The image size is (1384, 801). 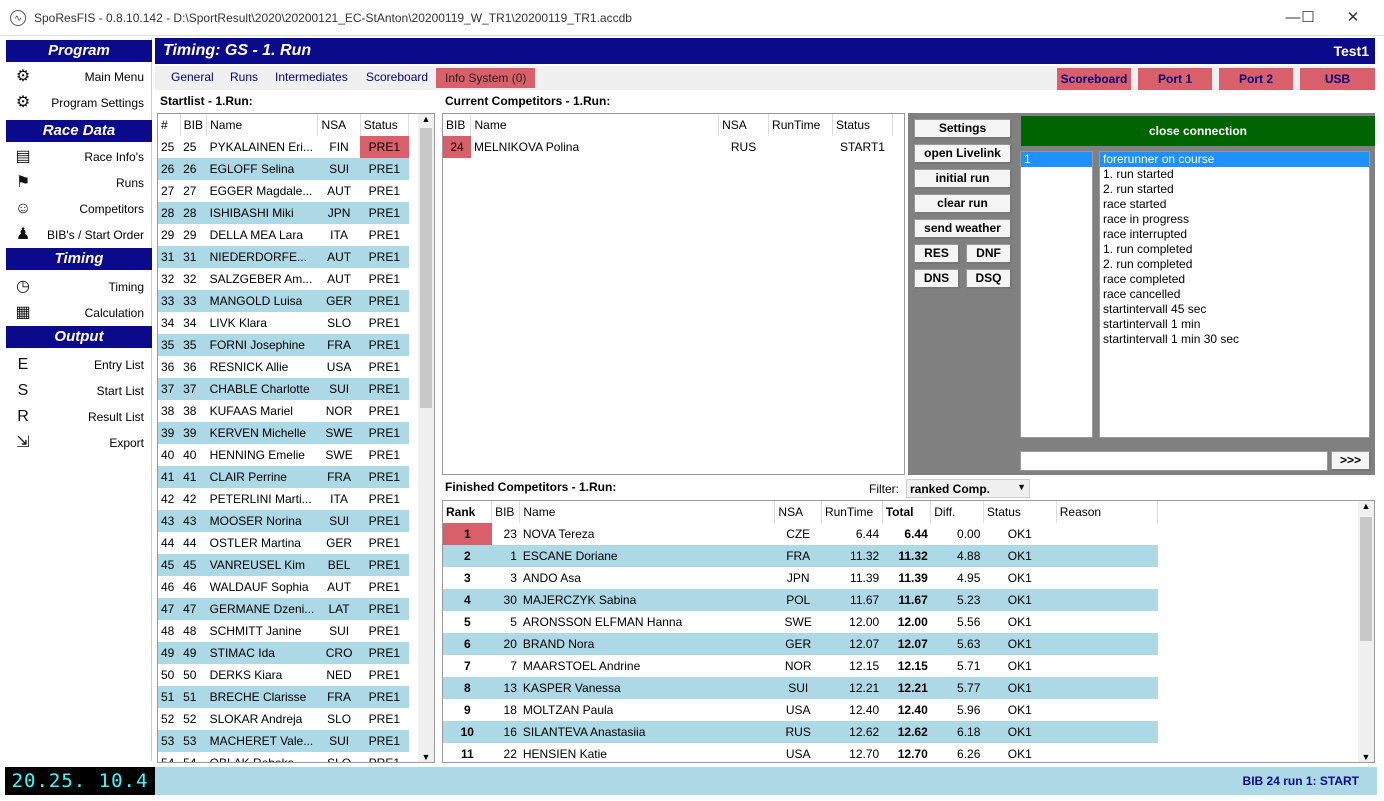 I want to click on table-row: 8 13 KASPER Vanessa SUI 12.21 12.21 5.77 OK1, so click(x=800, y=688).